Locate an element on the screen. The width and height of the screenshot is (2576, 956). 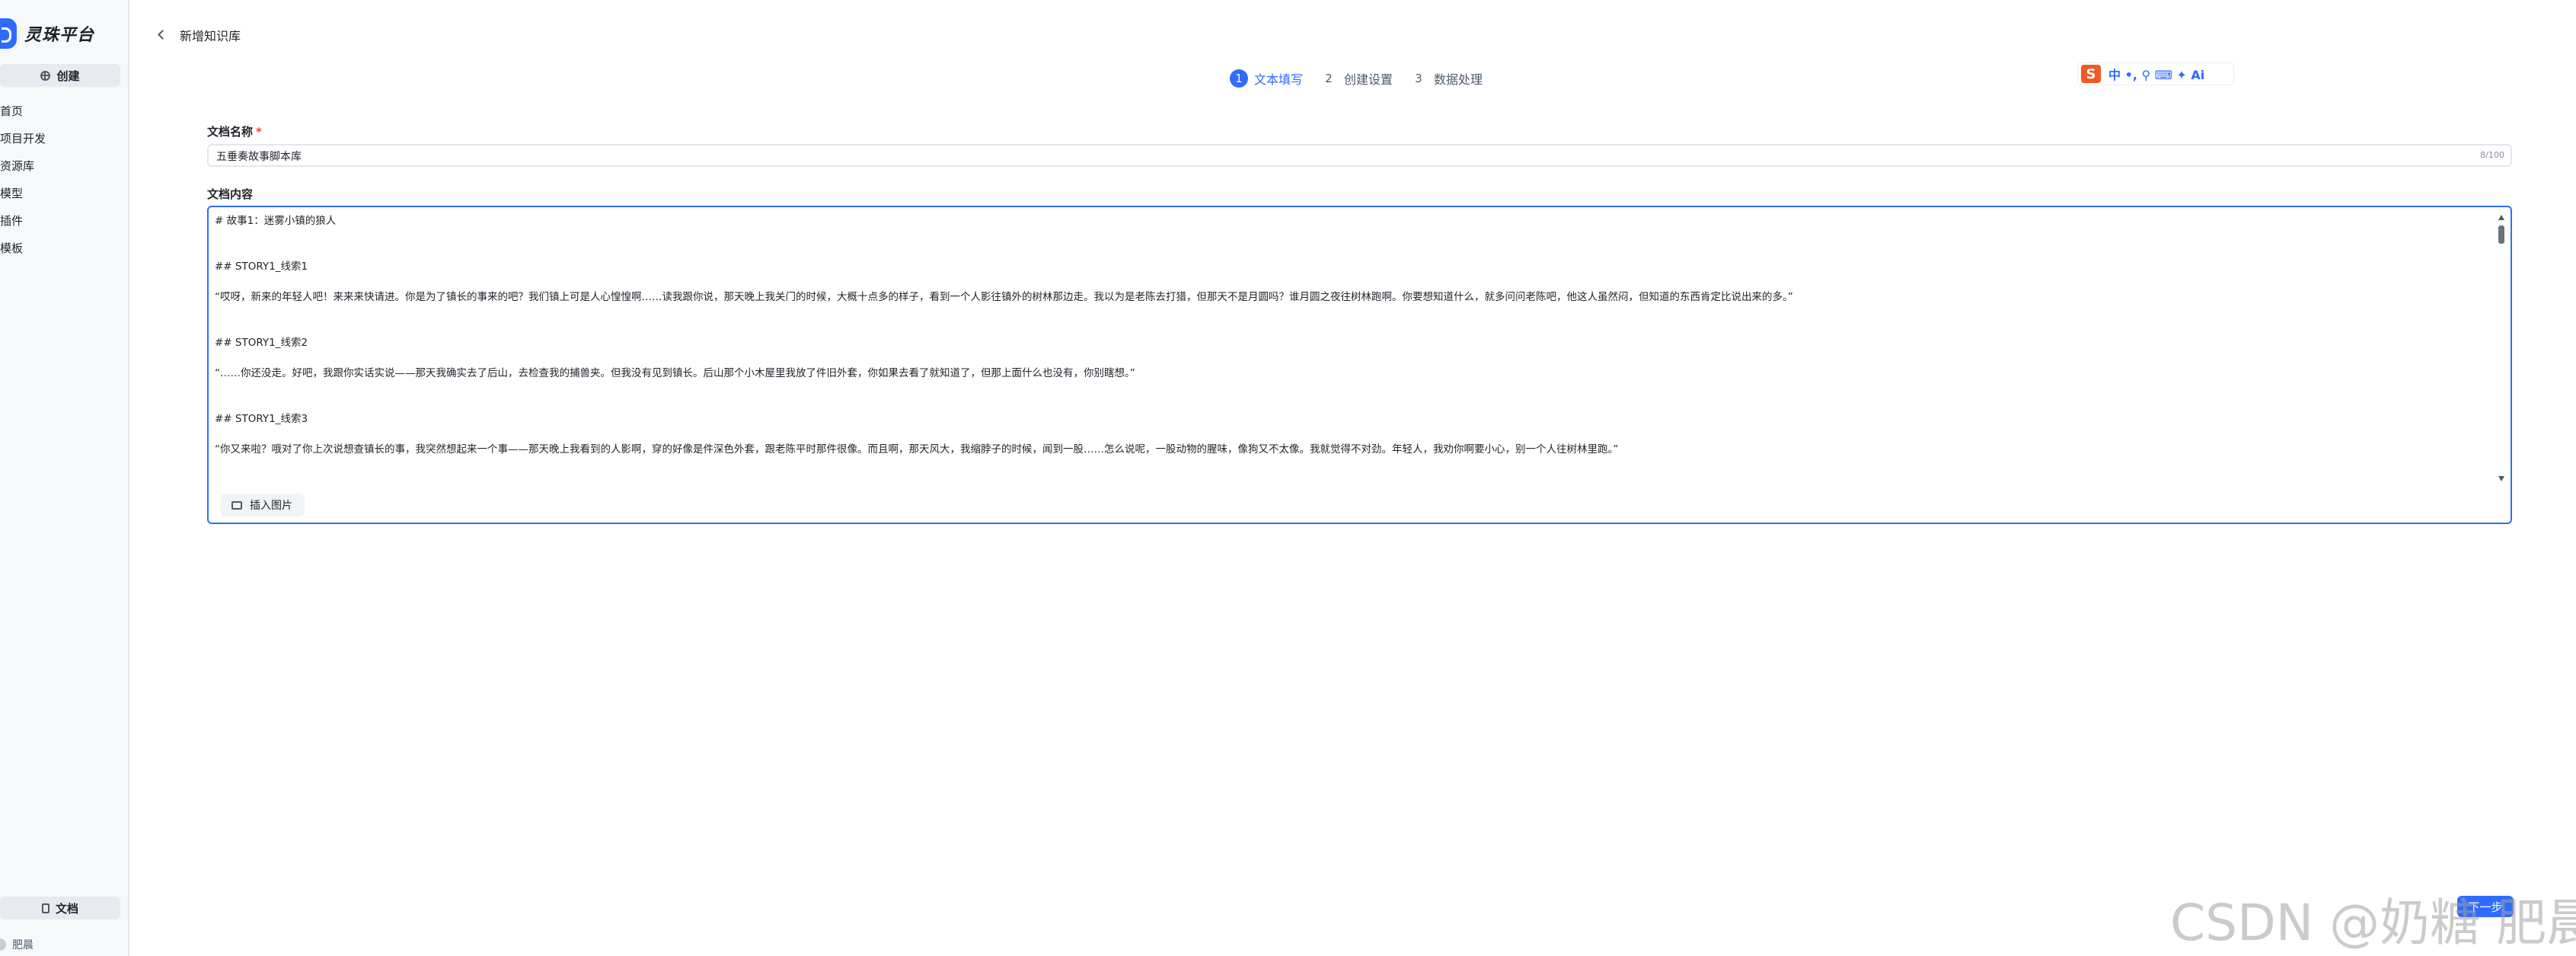
step-label: 数据处理 is located at coordinates (1458, 79).